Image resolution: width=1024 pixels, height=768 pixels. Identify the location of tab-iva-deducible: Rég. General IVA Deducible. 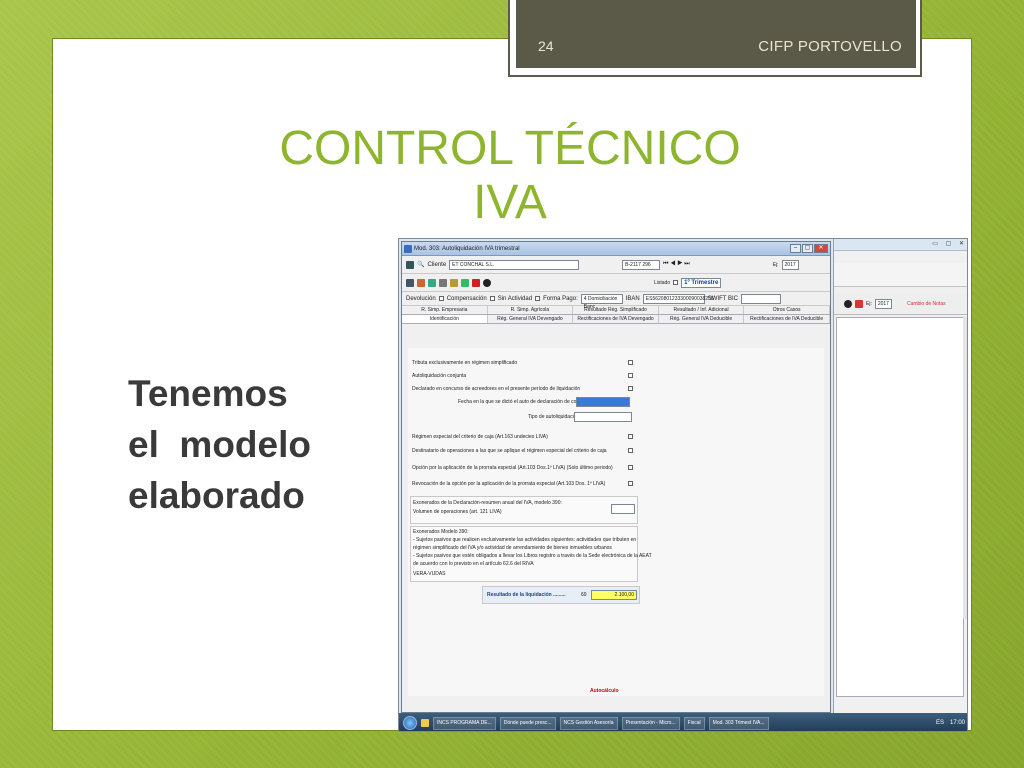
(702, 319).